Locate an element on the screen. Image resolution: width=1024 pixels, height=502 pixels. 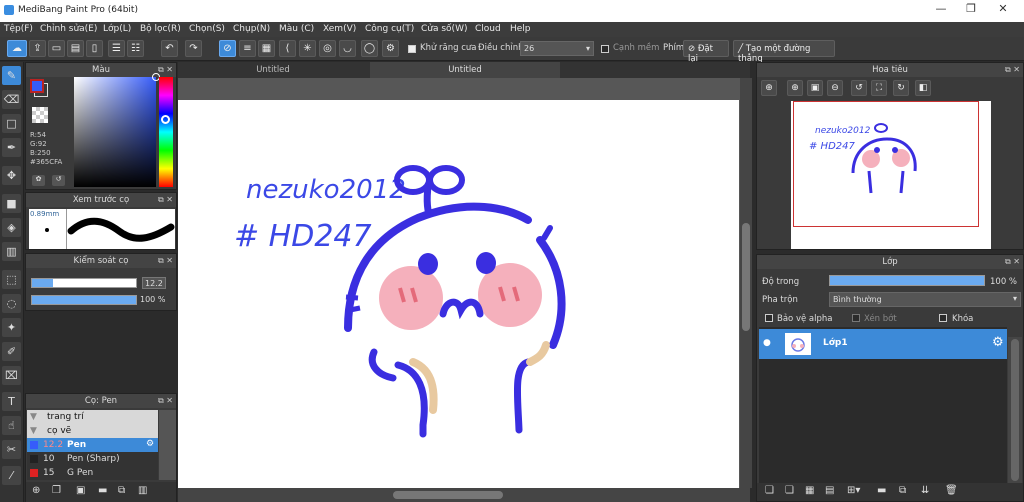
fullscreen-icon: ⛶ is located at coordinates (879, 88).